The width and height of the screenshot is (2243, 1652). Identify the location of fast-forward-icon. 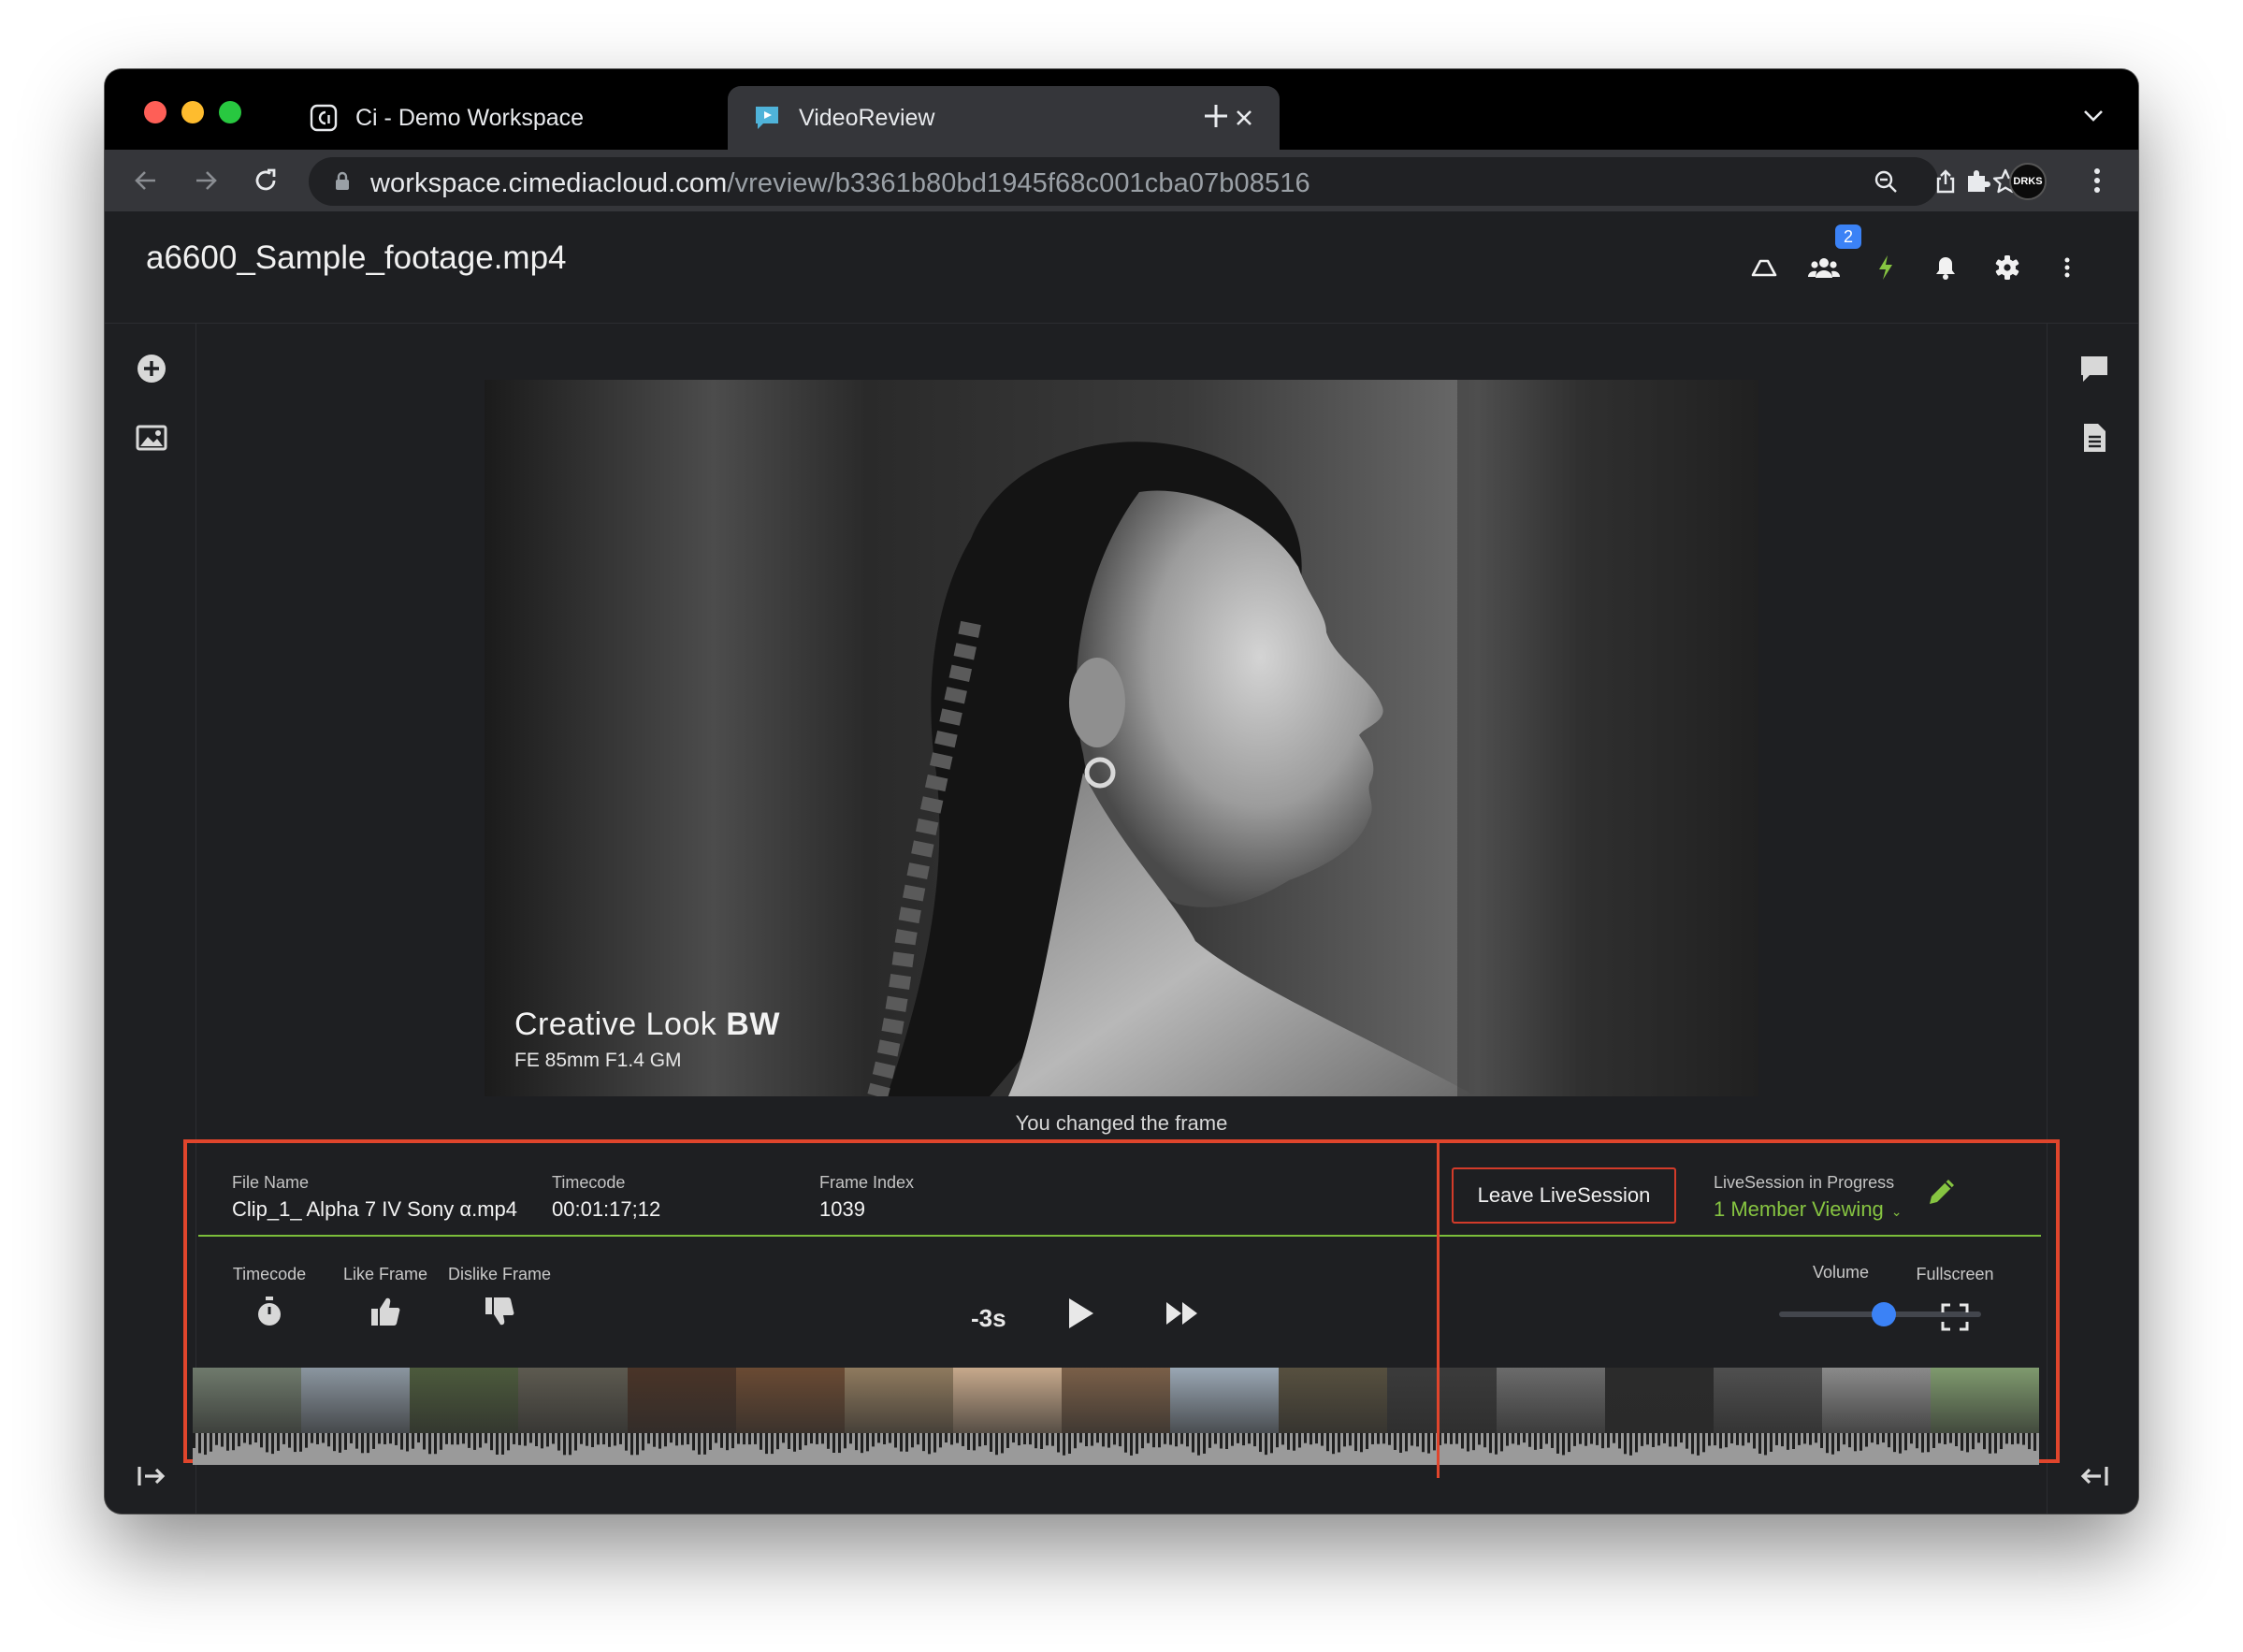
(1182, 1313).